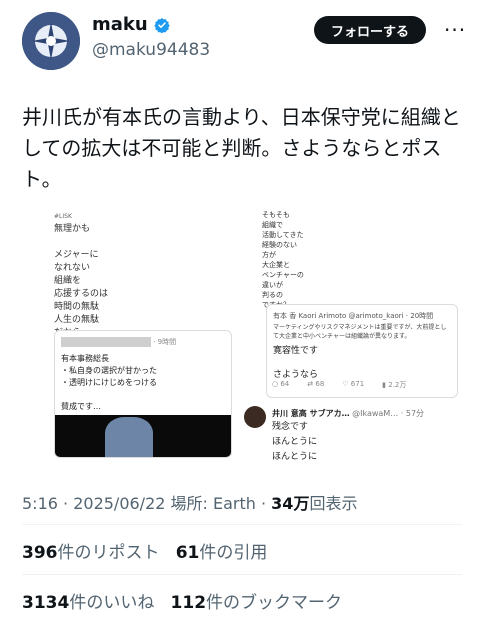  I want to click on right-line: 方が, so click(269, 255).